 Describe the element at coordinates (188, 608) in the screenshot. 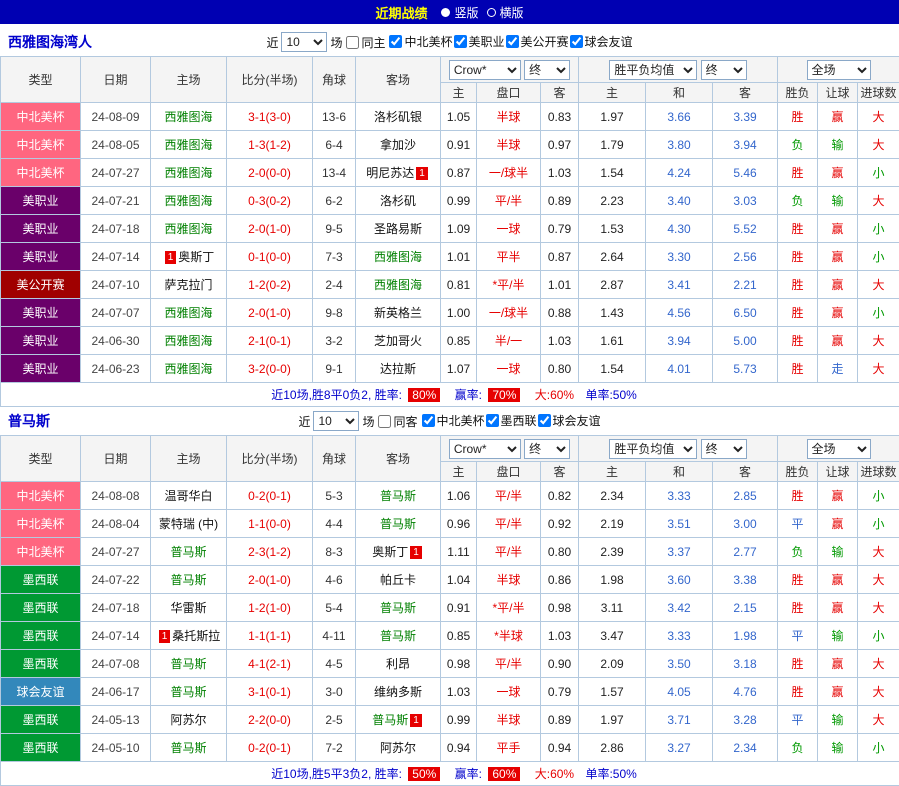

I see `home-team-link: 华雷斯` at that location.